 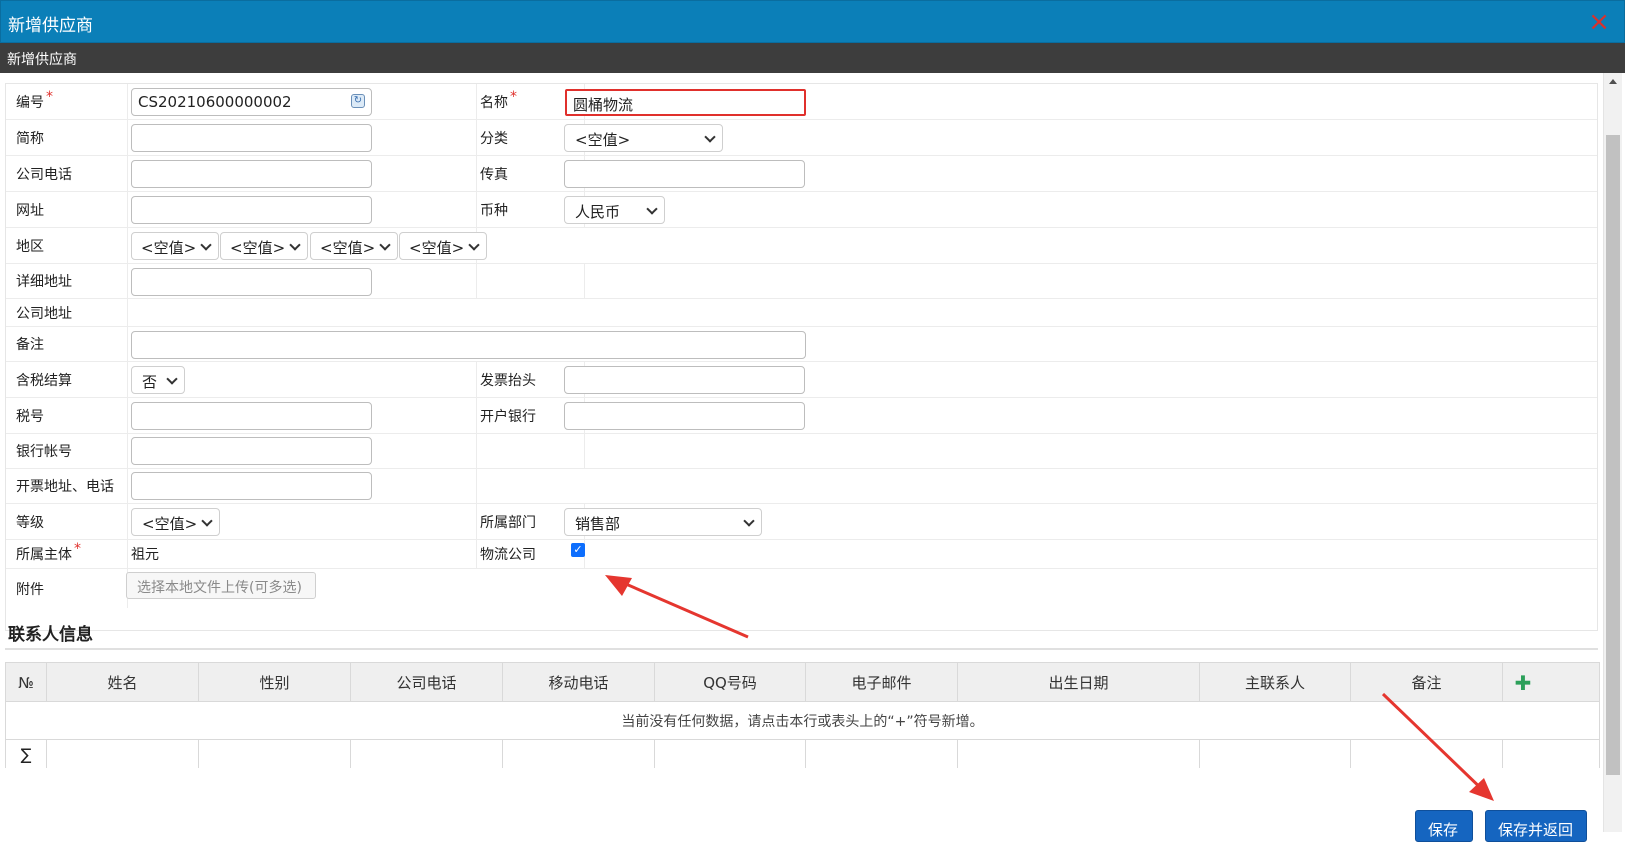 I want to click on column-header-remark: 备注, so click(x=1427, y=682).